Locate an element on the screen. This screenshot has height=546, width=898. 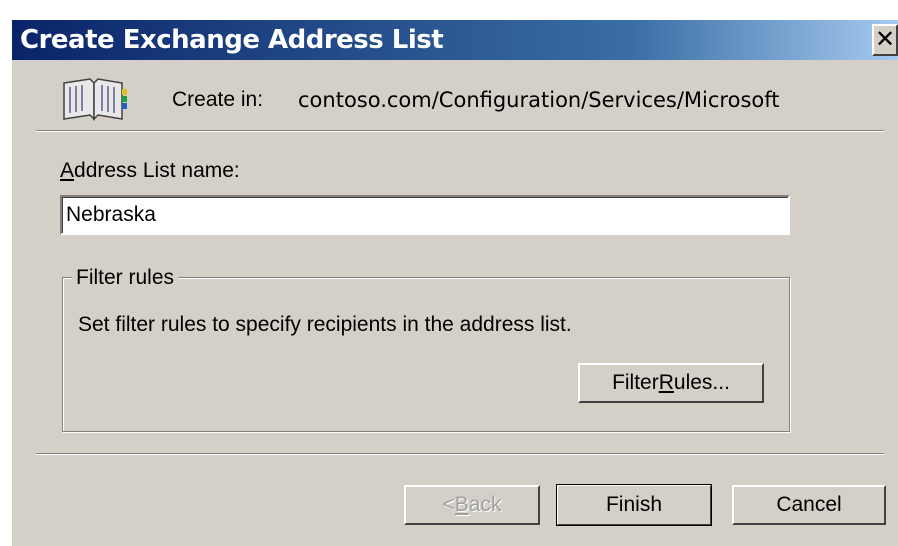
button-text: < is located at coordinates (448, 504).